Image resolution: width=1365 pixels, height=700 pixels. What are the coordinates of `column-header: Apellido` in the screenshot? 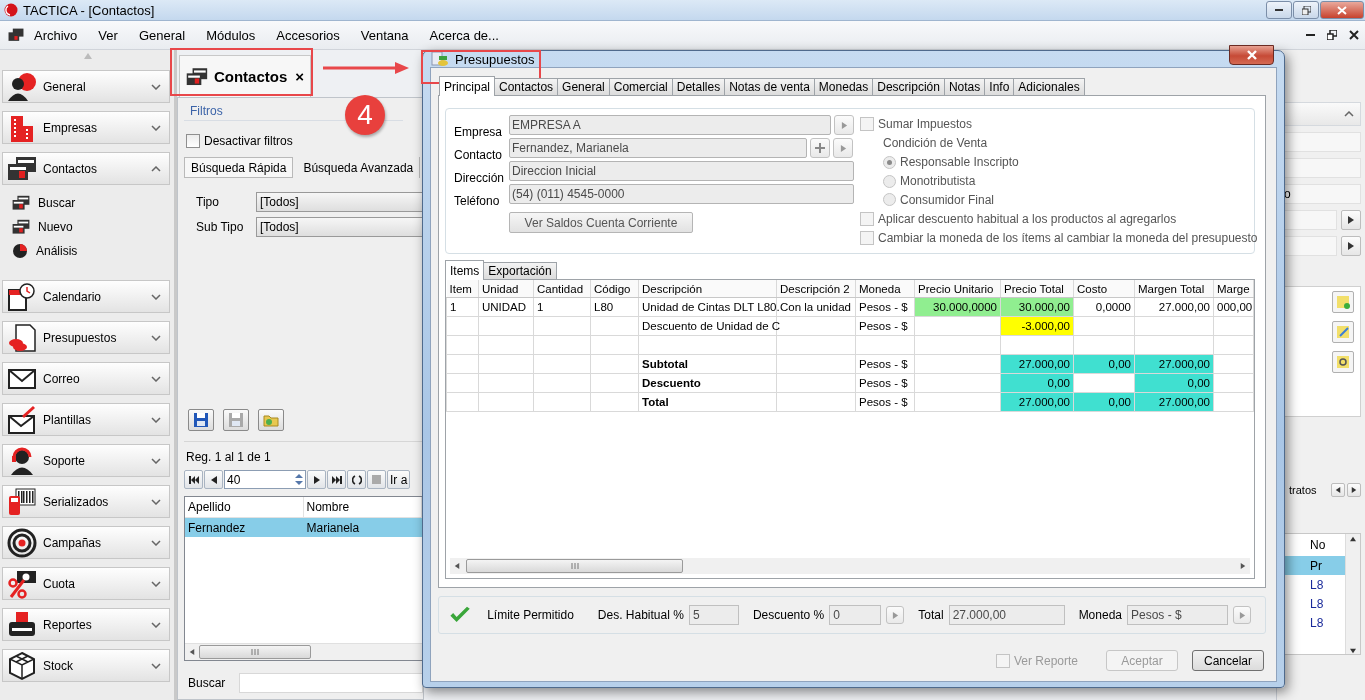 It's located at (244, 507).